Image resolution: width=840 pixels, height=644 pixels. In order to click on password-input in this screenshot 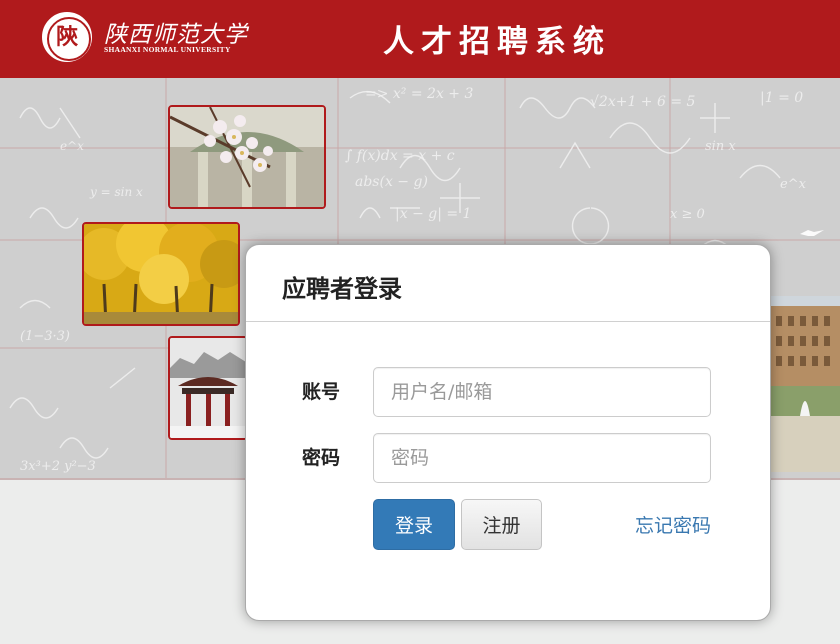, I will do `click(542, 458)`.